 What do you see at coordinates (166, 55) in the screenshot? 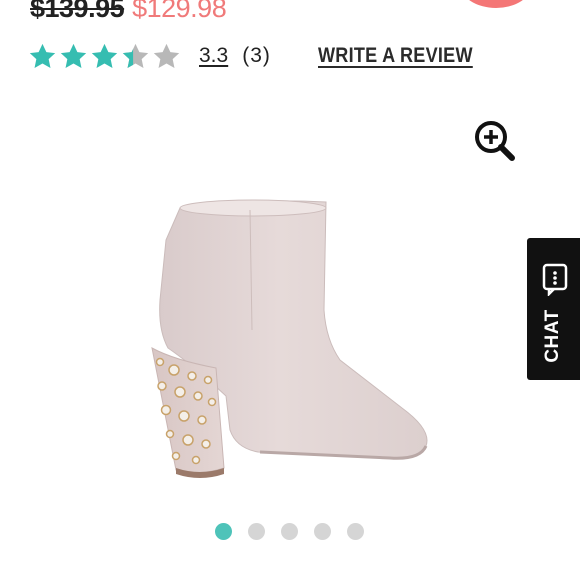
I see `star-empty-icon` at bounding box center [166, 55].